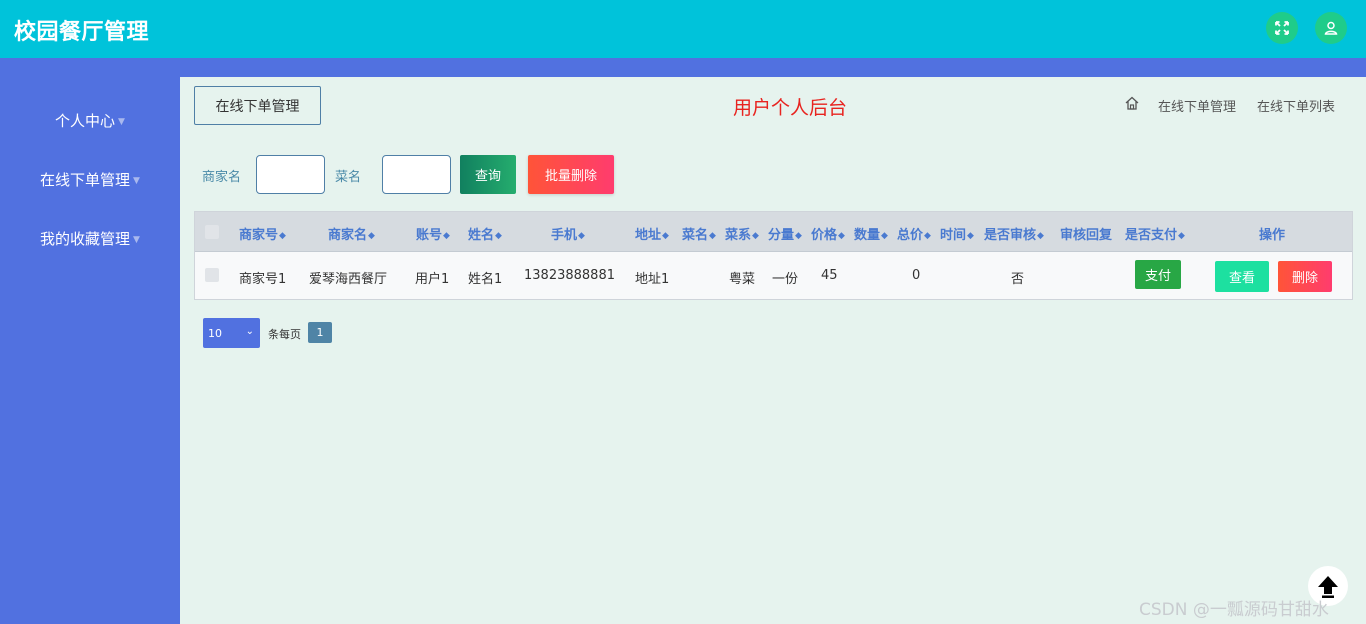 Image resolution: width=1366 pixels, height=624 pixels. What do you see at coordinates (212, 275) in the screenshot?
I see `row-checkbox` at bounding box center [212, 275].